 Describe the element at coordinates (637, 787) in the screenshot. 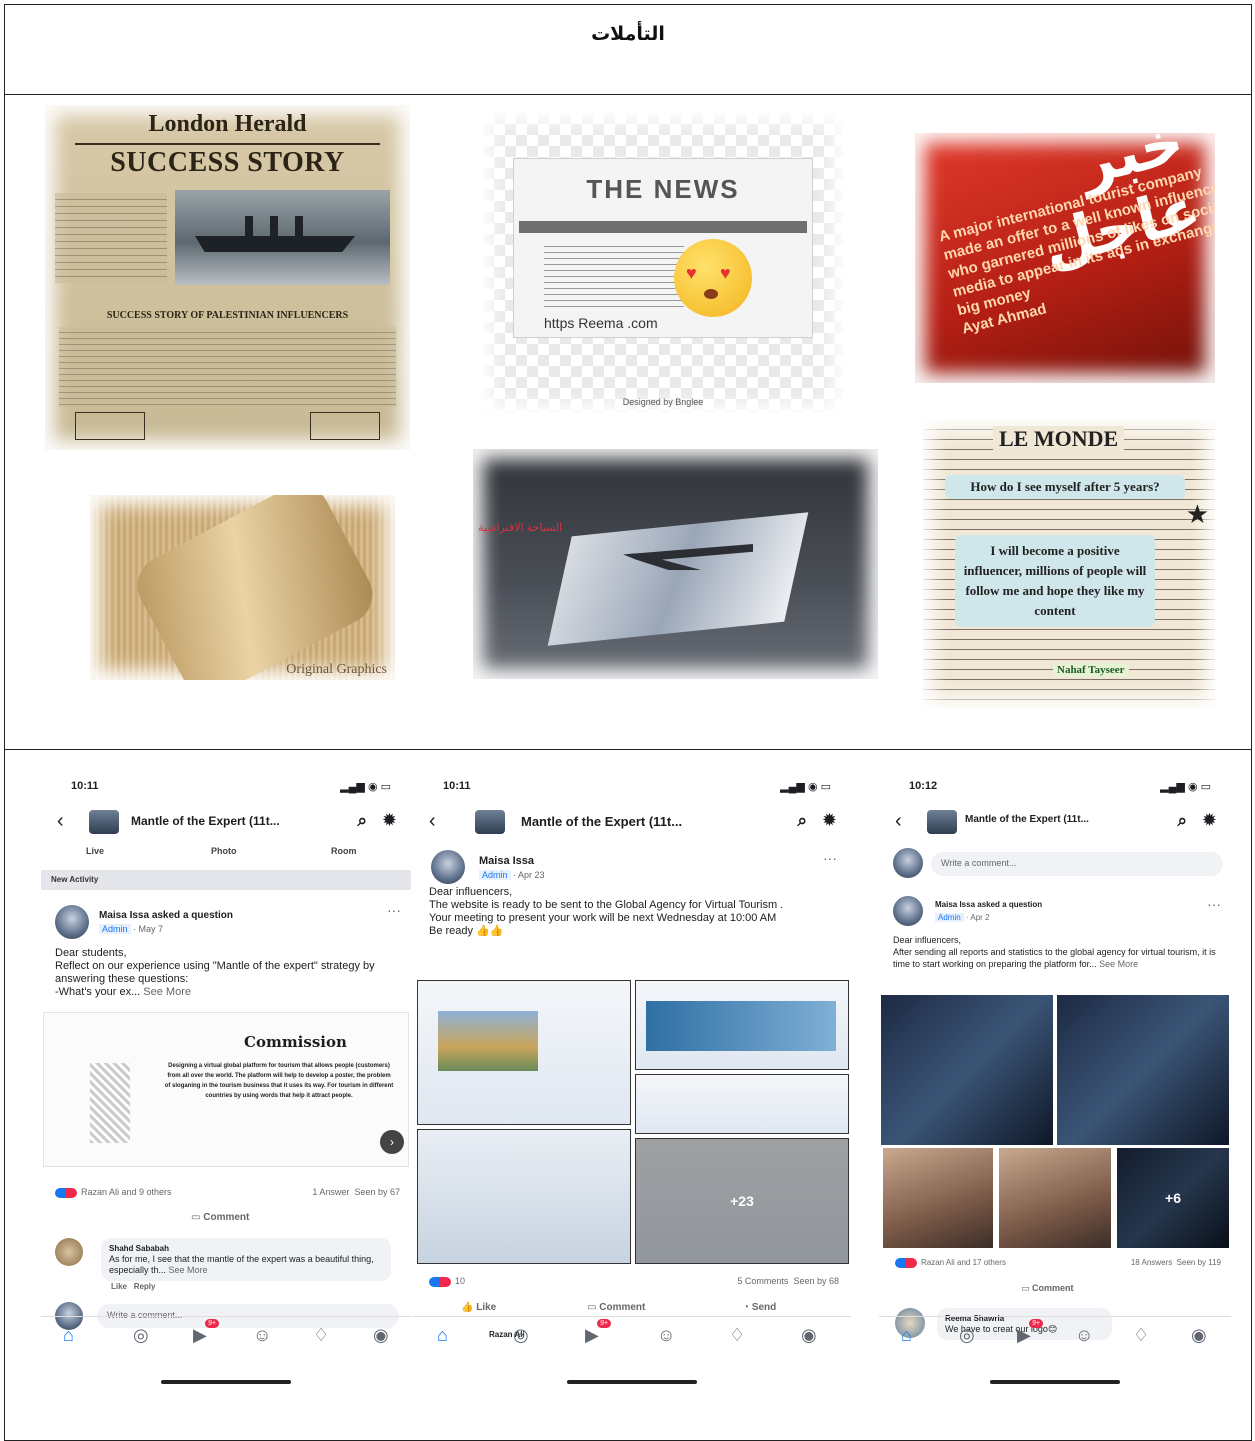

I see `status-bar: 10:11 ▂▄▆ ◉ ▭` at that location.